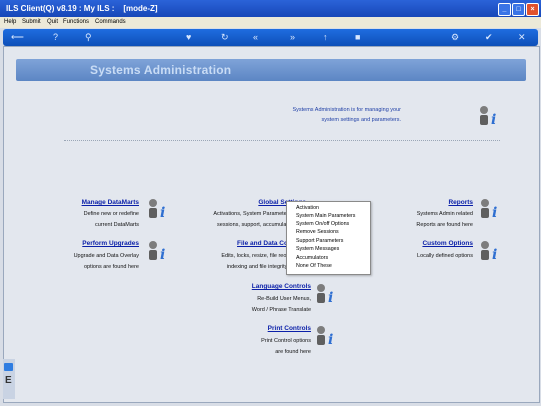 The width and height of the screenshot is (541, 406). What do you see at coordinates (322, 224) in the screenshot?
I see `popup-item-system-onoff-options: System On/off Options` at bounding box center [322, 224].